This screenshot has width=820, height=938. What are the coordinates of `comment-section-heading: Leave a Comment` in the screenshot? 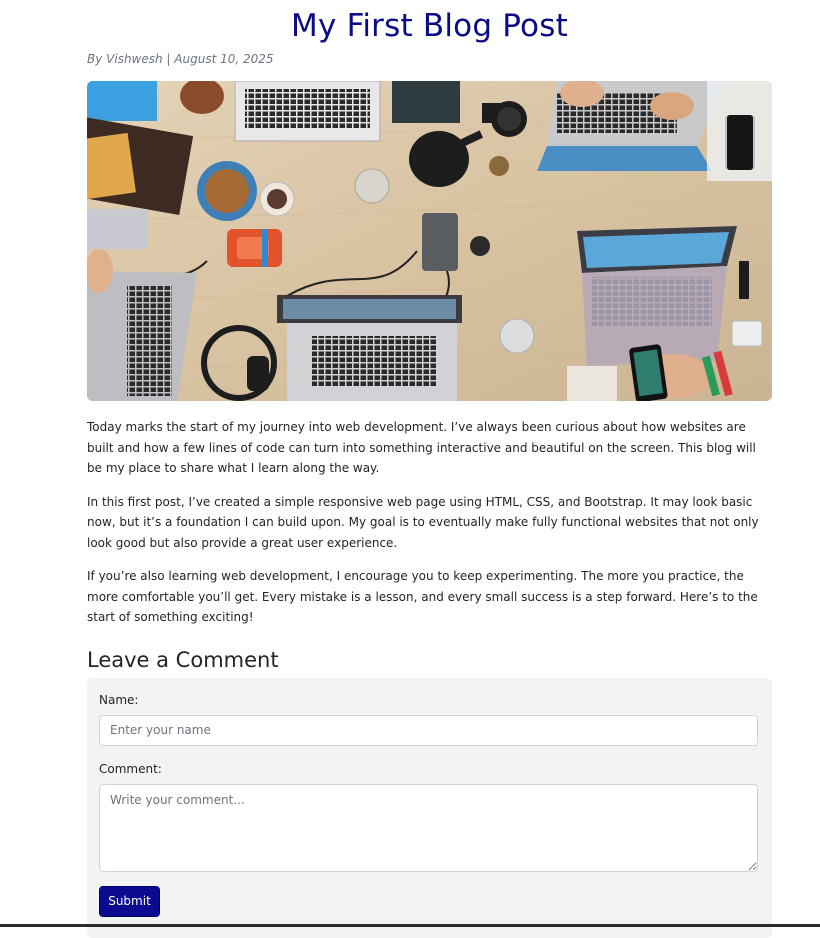 It's located at (183, 659).